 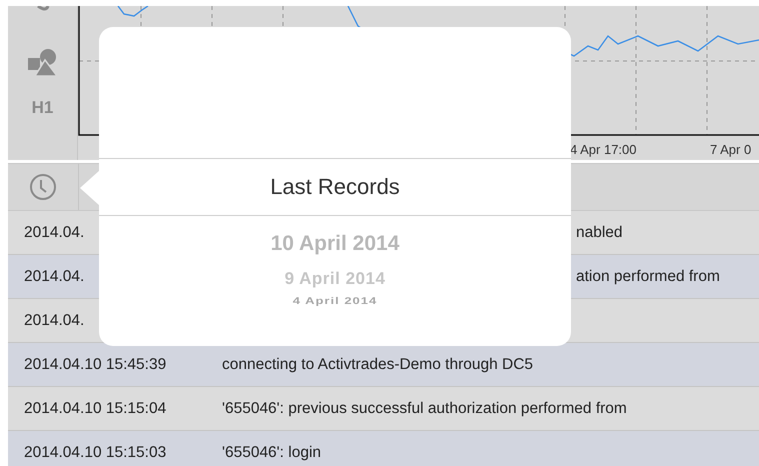 What do you see at coordinates (378, 365) in the screenshot?
I see `log-message: connecting to Activtrades-Demo through DC5` at bounding box center [378, 365].